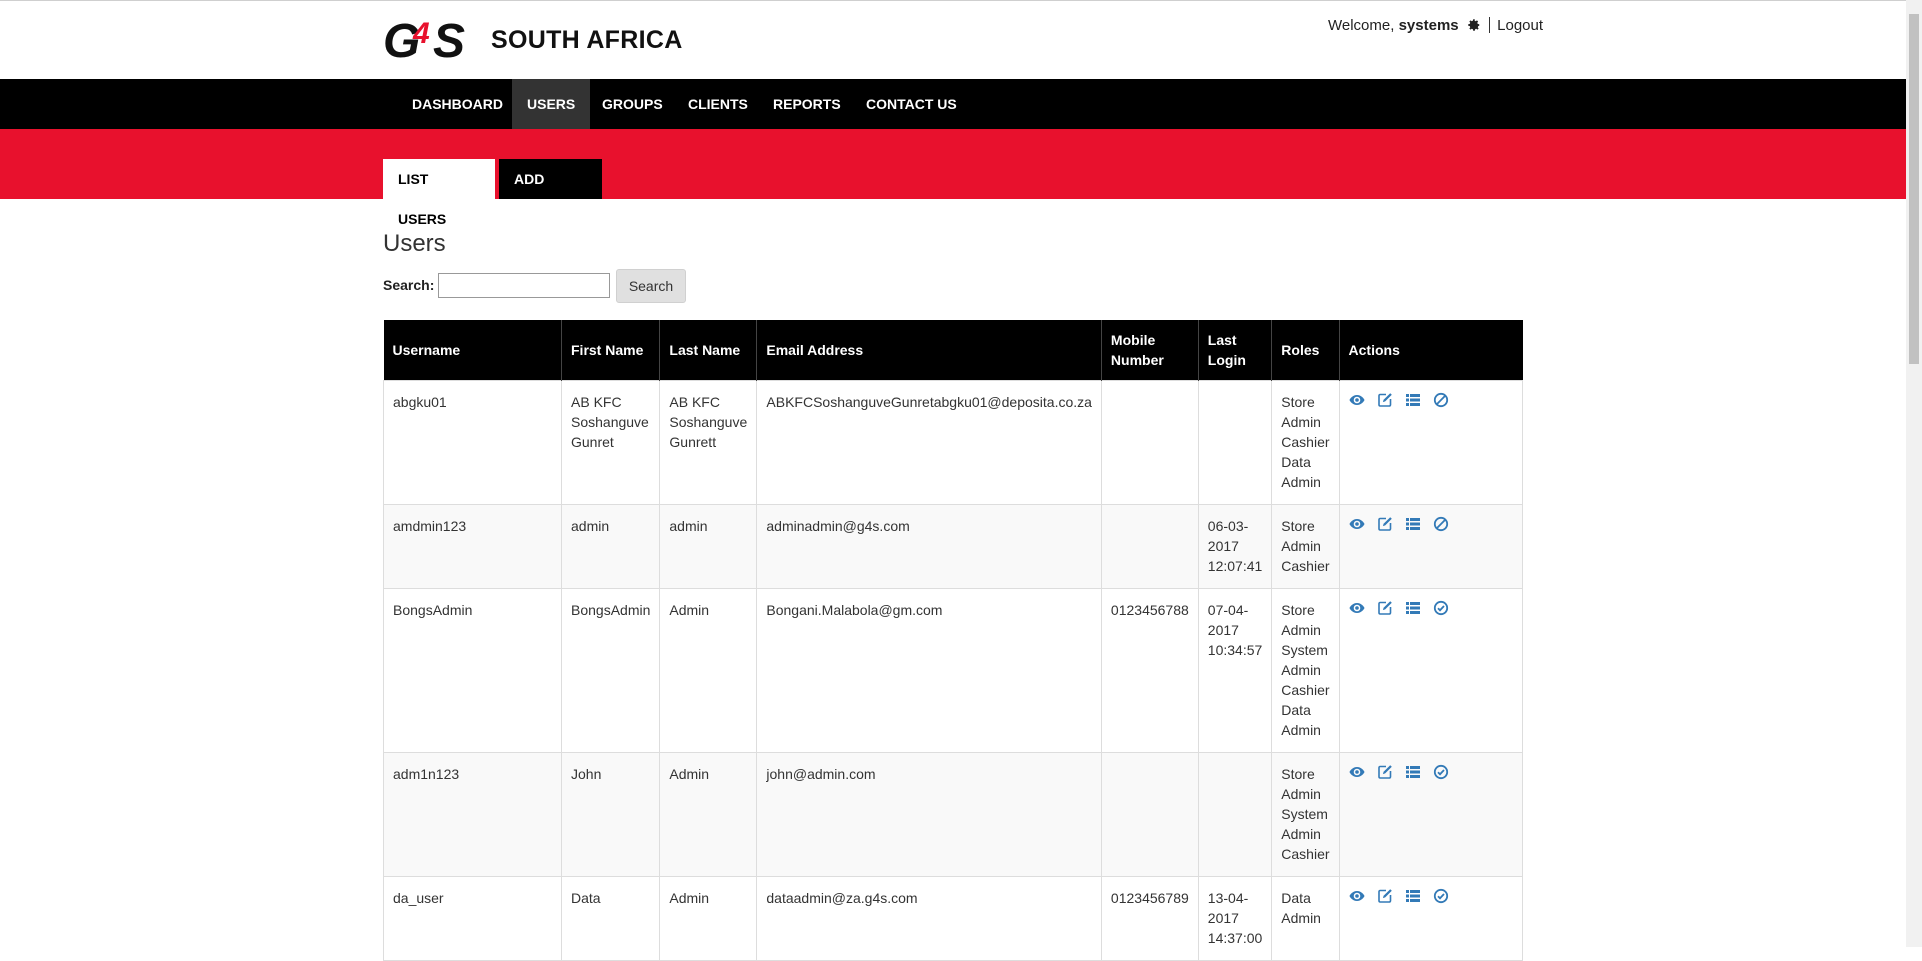 The height and width of the screenshot is (961, 1922). Describe the element at coordinates (414, 243) in the screenshot. I see `page-title: Users` at that location.